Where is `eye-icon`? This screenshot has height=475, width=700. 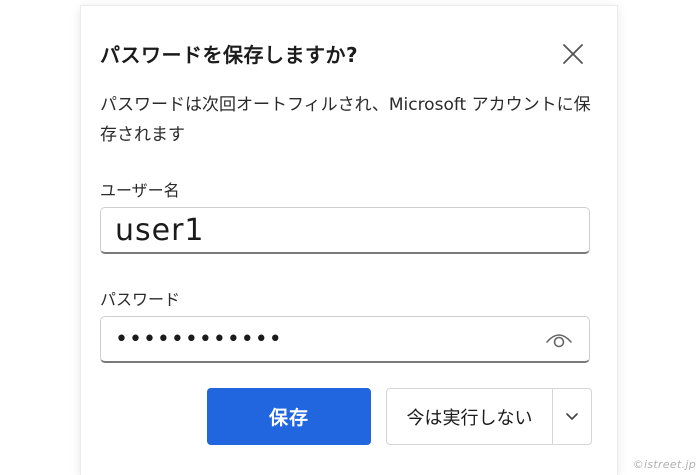 eye-icon is located at coordinates (559, 340).